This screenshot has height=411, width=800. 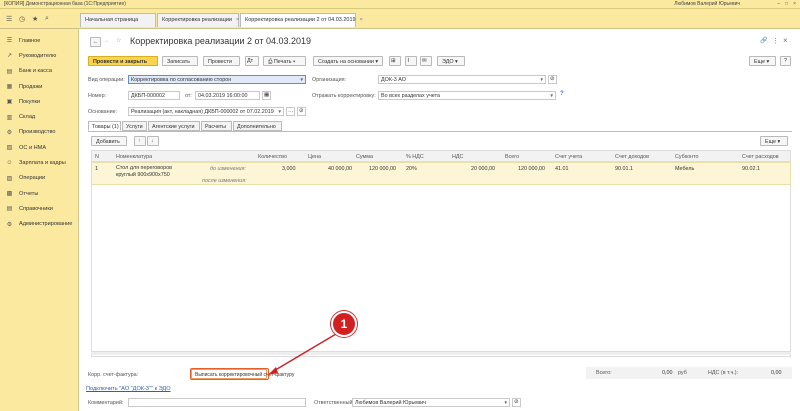 I want to click on annotation-arrow, so click(x=302, y=354).